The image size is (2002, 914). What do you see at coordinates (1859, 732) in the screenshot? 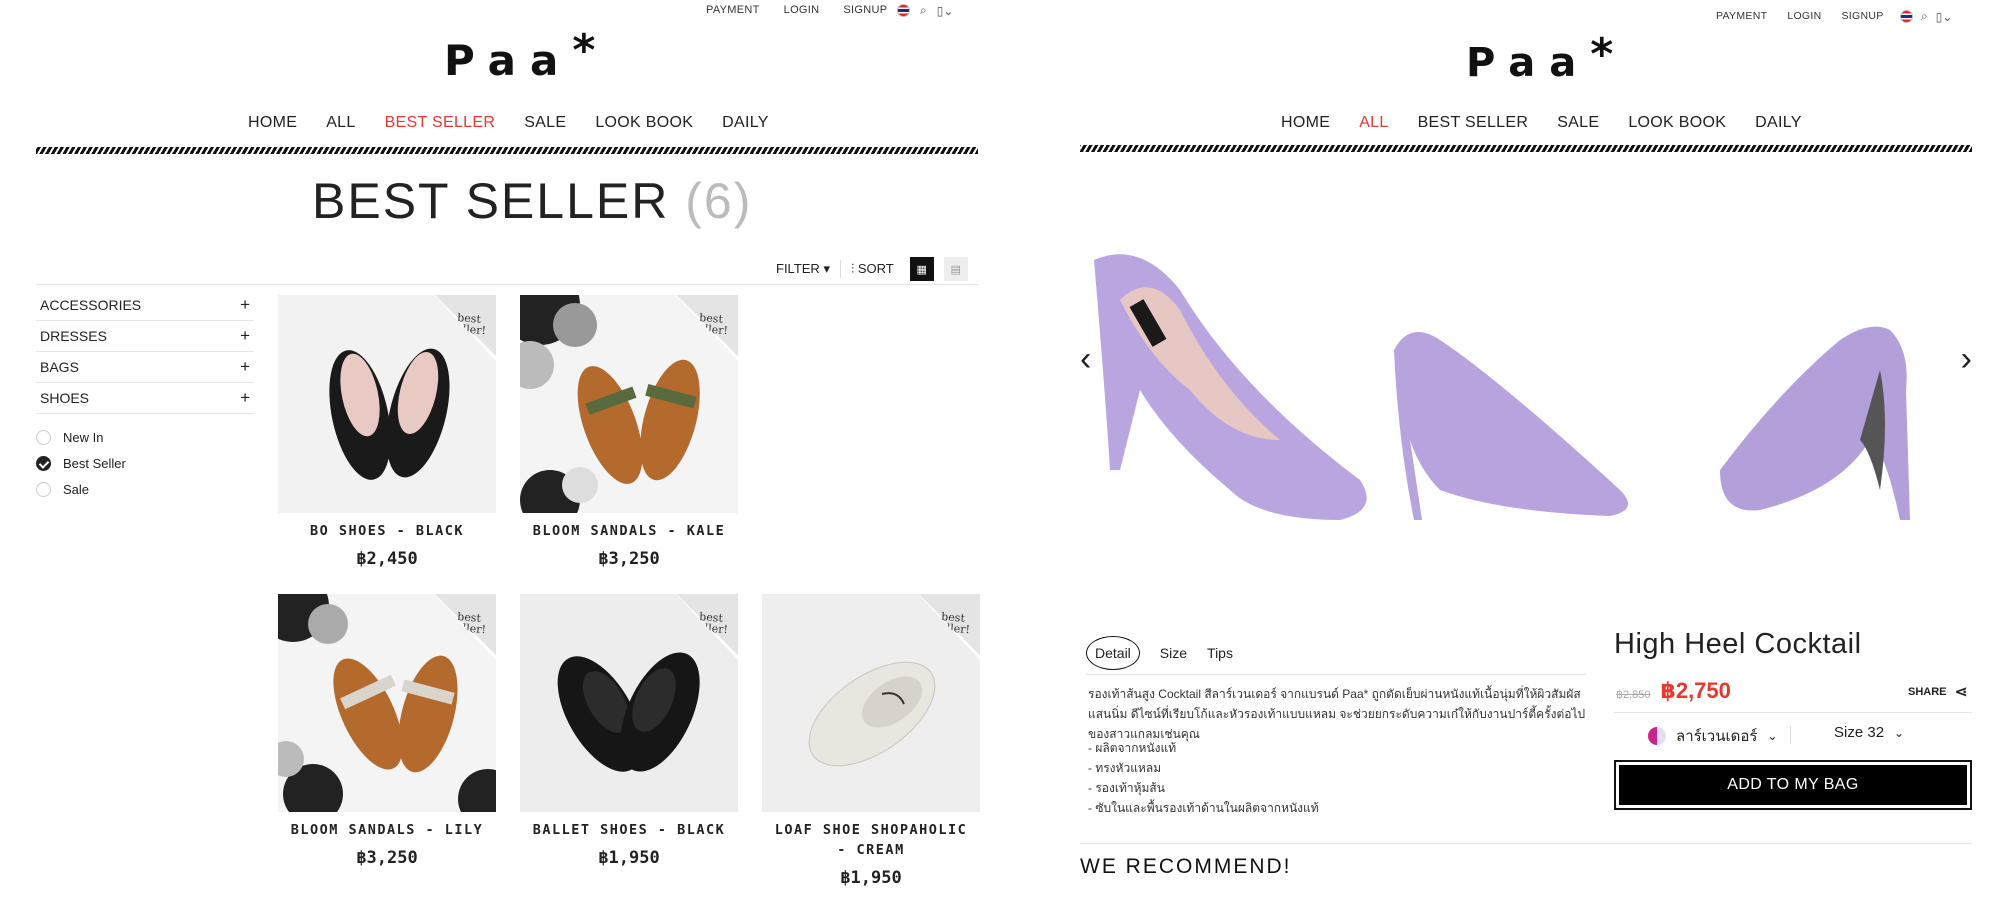
I see `size-label: Size 32` at bounding box center [1859, 732].